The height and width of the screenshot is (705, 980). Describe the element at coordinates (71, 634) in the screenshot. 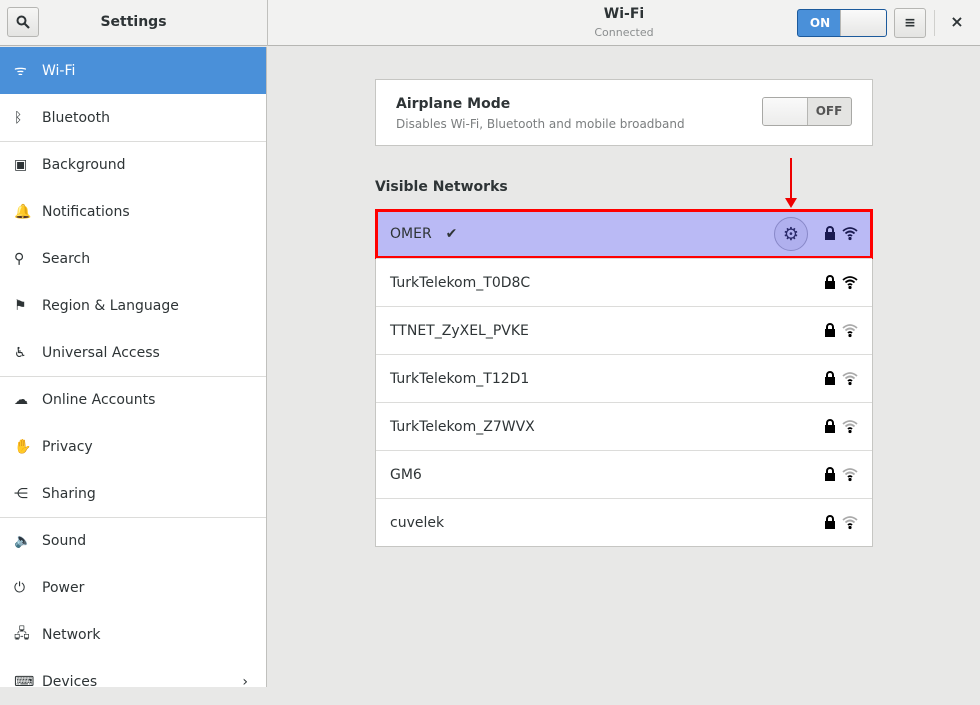

I see `sidebar-item-label: Network` at that location.